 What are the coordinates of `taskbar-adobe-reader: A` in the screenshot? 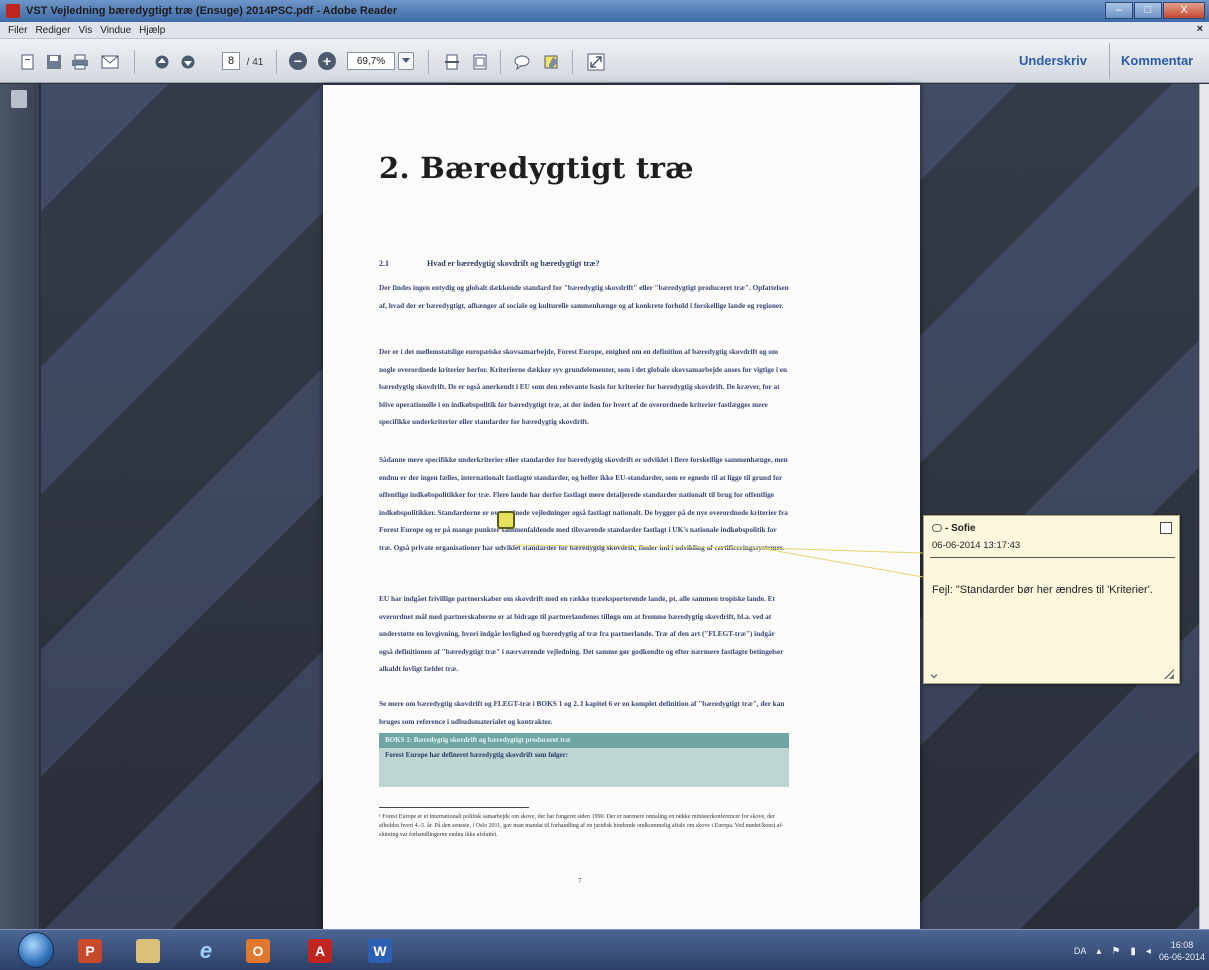 It's located at (320, 950).